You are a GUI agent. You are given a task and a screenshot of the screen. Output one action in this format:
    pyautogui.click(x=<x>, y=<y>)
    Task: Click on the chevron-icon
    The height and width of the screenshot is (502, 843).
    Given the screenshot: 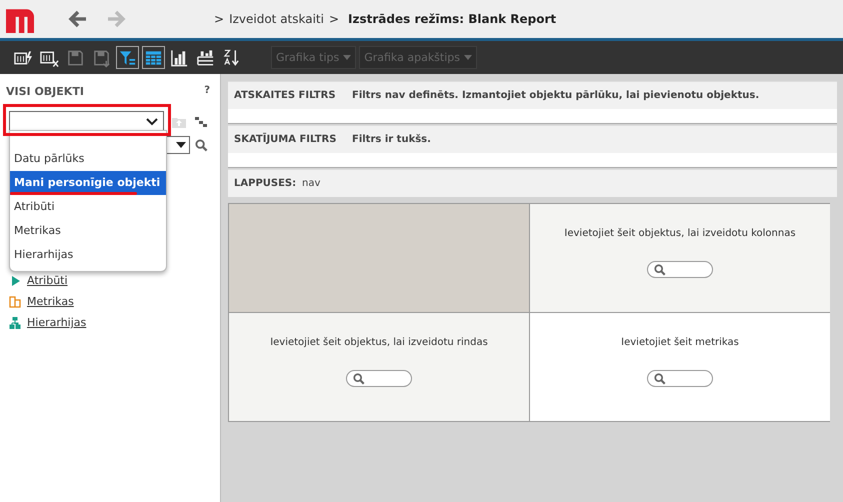 What is the action you would take?
    pyautogui.click(x=152, y=122)
    